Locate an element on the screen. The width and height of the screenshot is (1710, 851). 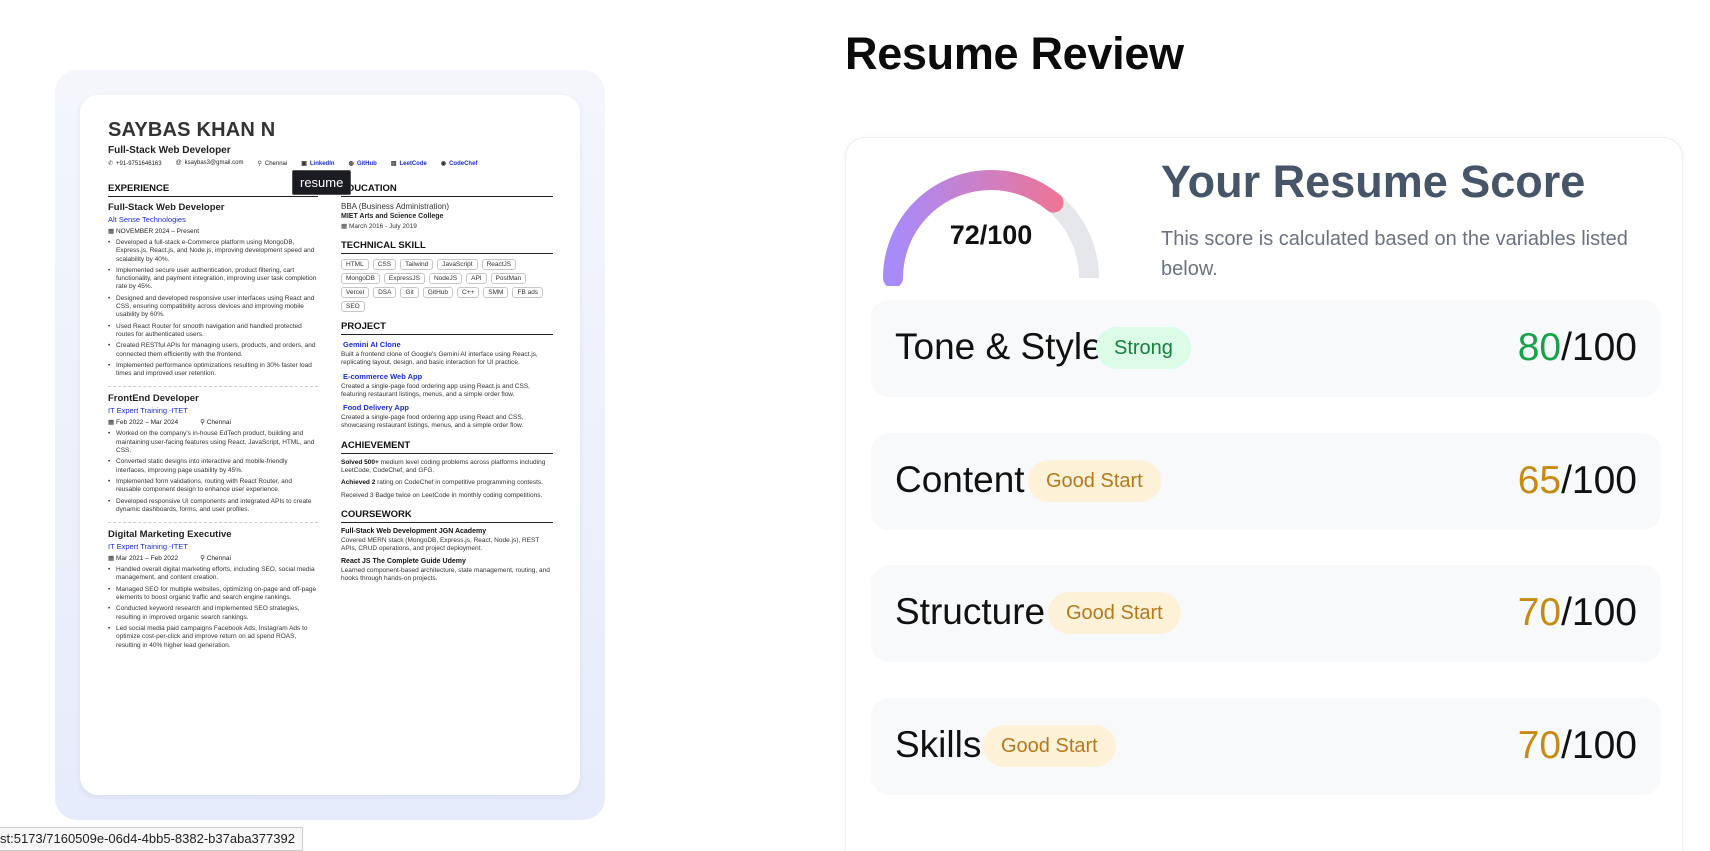
category-row-structure: Structure Good Start 70/100 is located at coordinates (1266, 613).